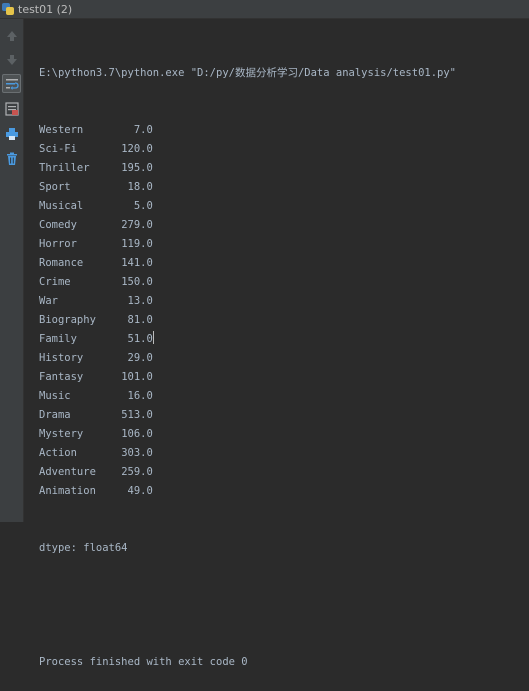  Describe the element at coordinates (11, 83) in the screenshot. I see `soft-wrap-icon` at that location.